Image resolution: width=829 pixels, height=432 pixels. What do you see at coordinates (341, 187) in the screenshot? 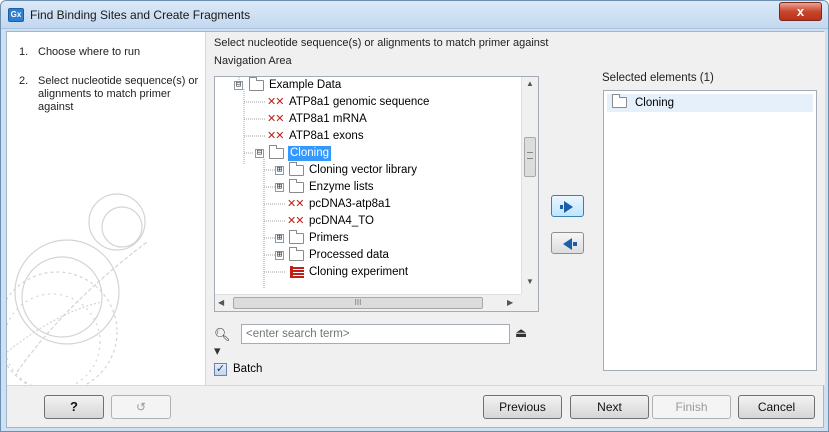
I see `tree-item-label: Enzyme lists` at bounding box center [341, 187].